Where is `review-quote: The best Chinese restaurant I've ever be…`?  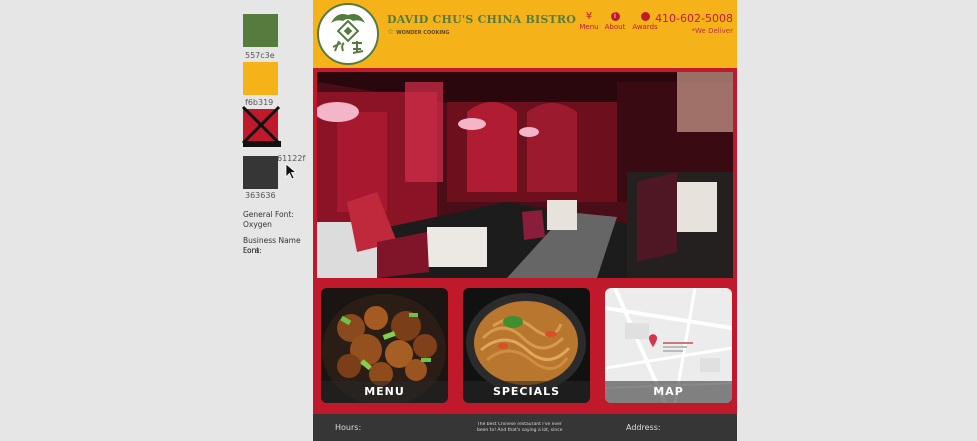
review-quote: The best Chinese restaurant I've ever be… is located at coordinates (520, 427).